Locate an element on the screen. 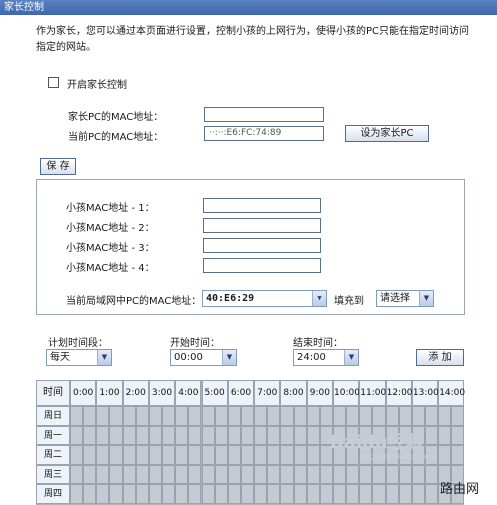 The width and height of the screenshot is (497, 505). period-select: 每天 ▼ is located at coordinates (79, 357).